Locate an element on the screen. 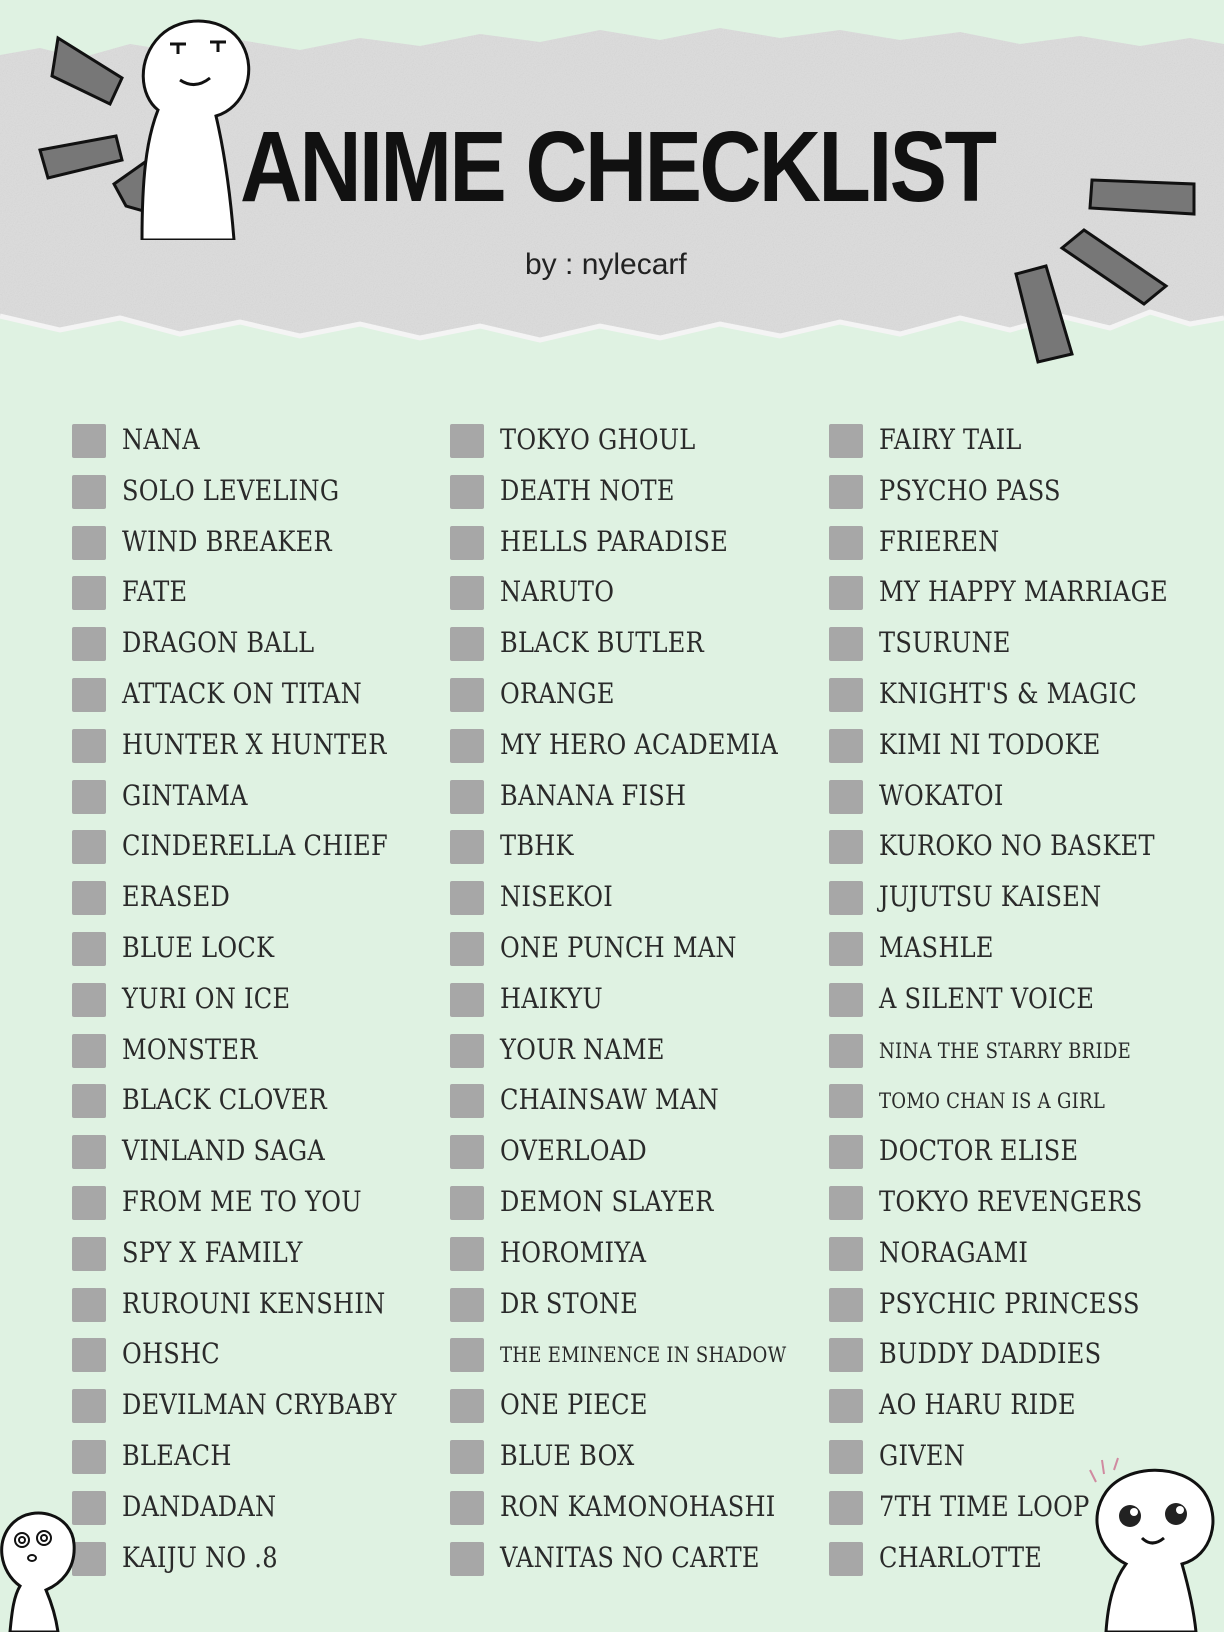 Image resolution: width=1224 pixels, height=1632 pixels. checklist-item-label: Devilman Crybaby is located at coordinates (259, 1405).